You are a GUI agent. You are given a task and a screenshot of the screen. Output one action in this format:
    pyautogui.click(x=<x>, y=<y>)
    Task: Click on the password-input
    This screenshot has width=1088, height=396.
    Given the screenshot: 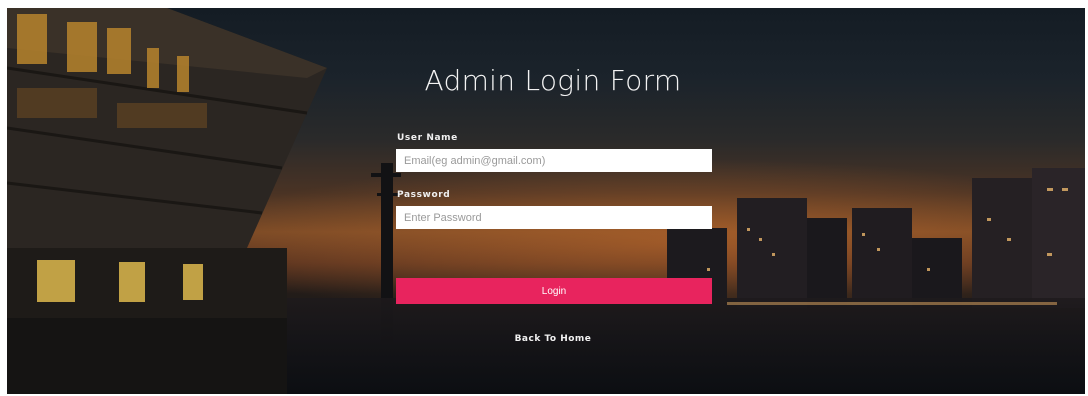 What is the action you would take?
    pyautogui.click(x=554, y=217)
    